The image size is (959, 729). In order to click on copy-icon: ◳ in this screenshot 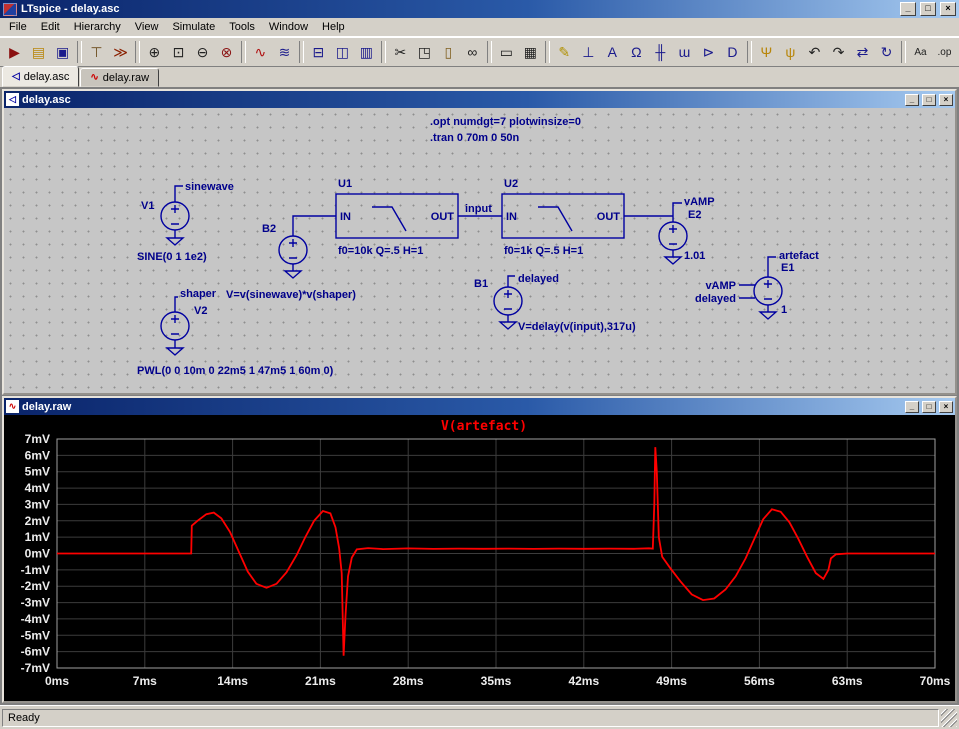, I will do `click(424, 52)`.